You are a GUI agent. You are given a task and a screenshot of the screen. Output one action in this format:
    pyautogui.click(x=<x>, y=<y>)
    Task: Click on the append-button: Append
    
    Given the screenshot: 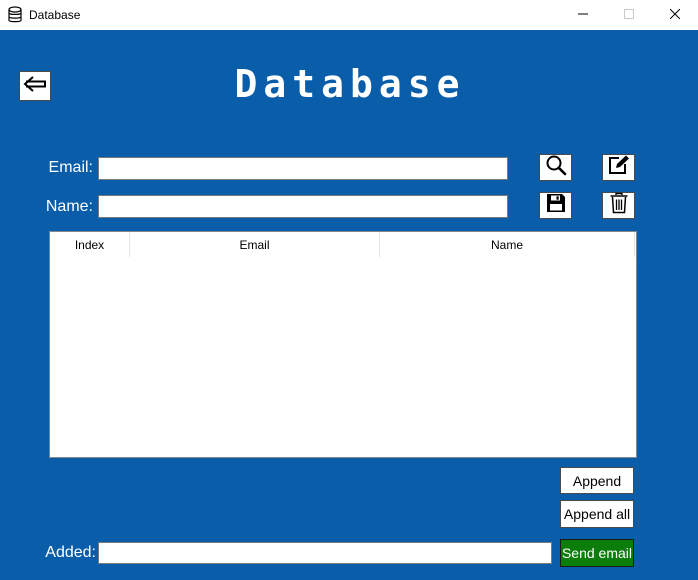 What is the action you would take?
    pyautogui.click(x=597, y=480)
    